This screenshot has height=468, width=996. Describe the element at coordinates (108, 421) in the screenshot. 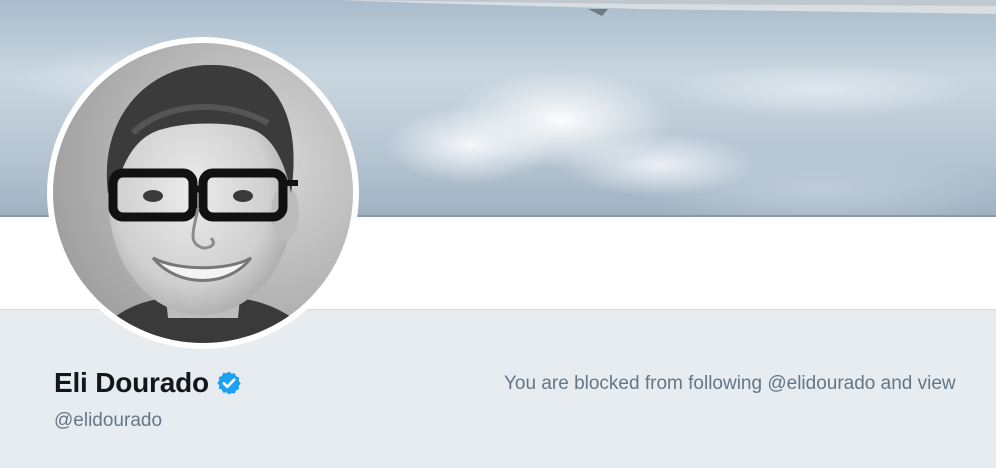

I see `profile-handle: @elidourado` at that location.